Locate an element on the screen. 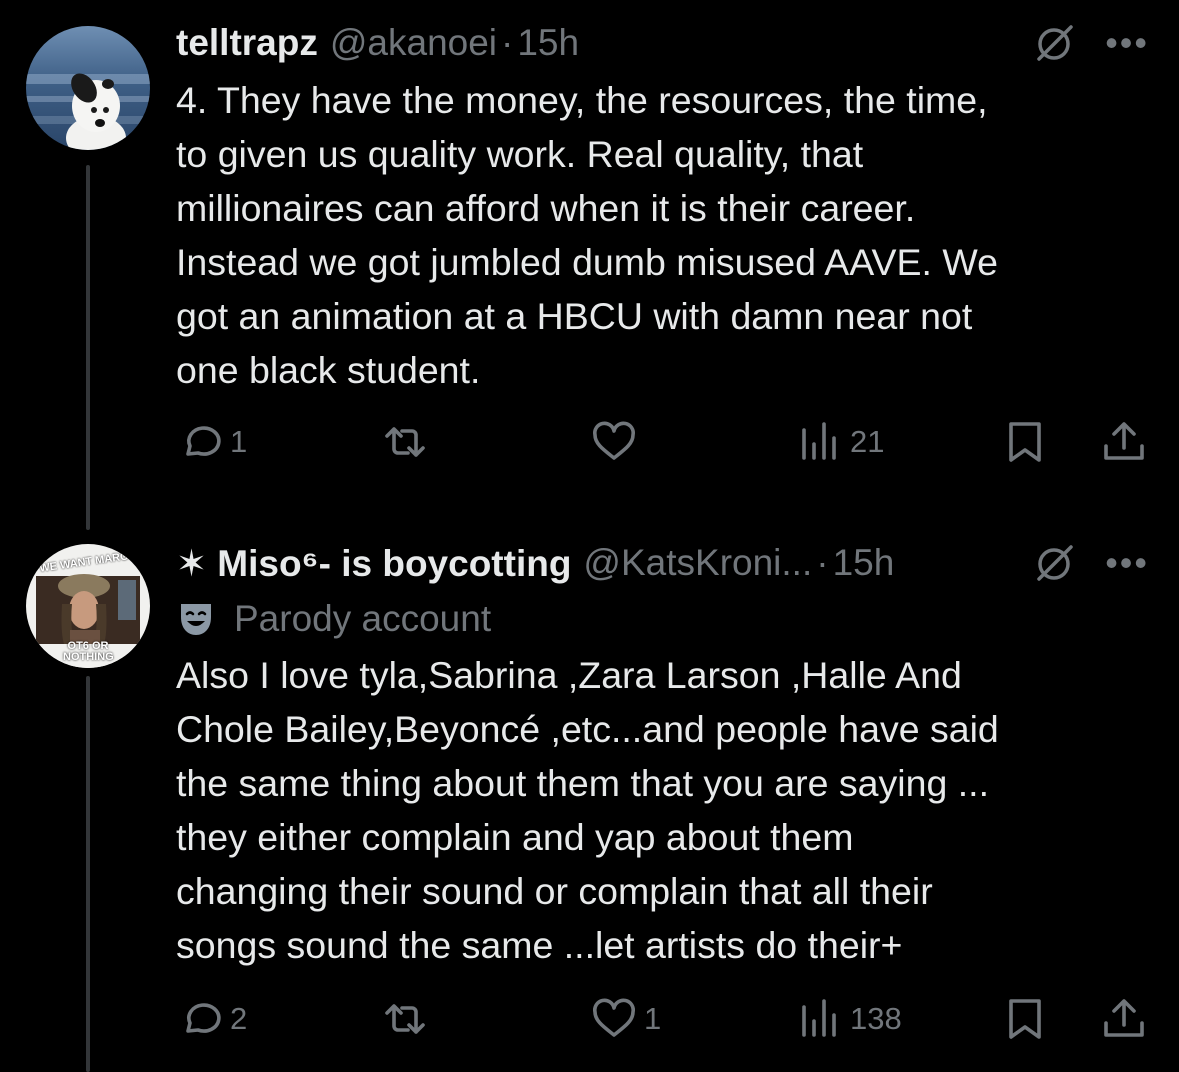  parody-mask-icon is located at coordinates (196, 619).